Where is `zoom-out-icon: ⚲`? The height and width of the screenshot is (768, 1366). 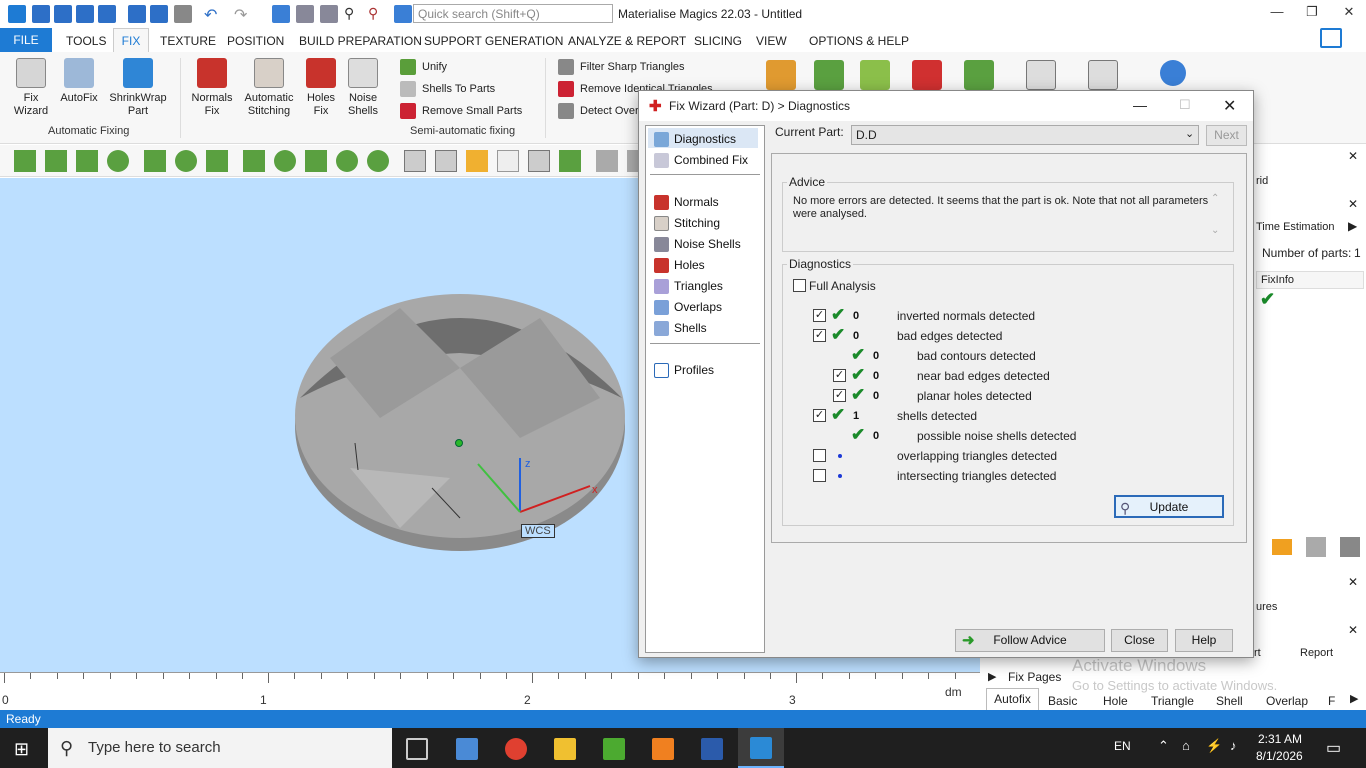 zoom-out-icon: ⚲ is located at coordinates (377, 14).